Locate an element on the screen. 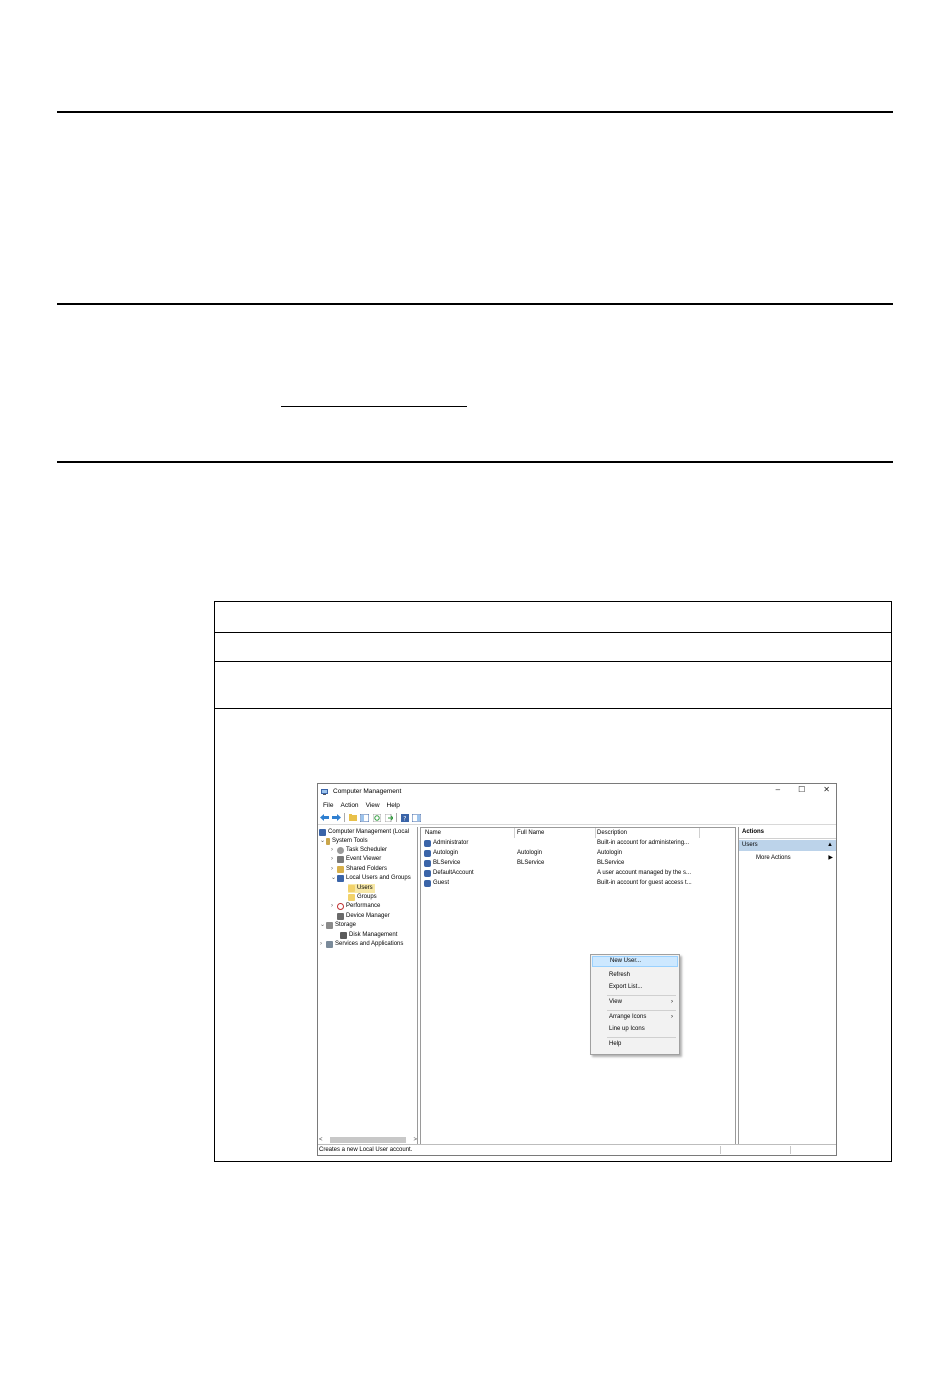 The image size is (950, 1378). status-divider is located at coordinates (720, 1150).